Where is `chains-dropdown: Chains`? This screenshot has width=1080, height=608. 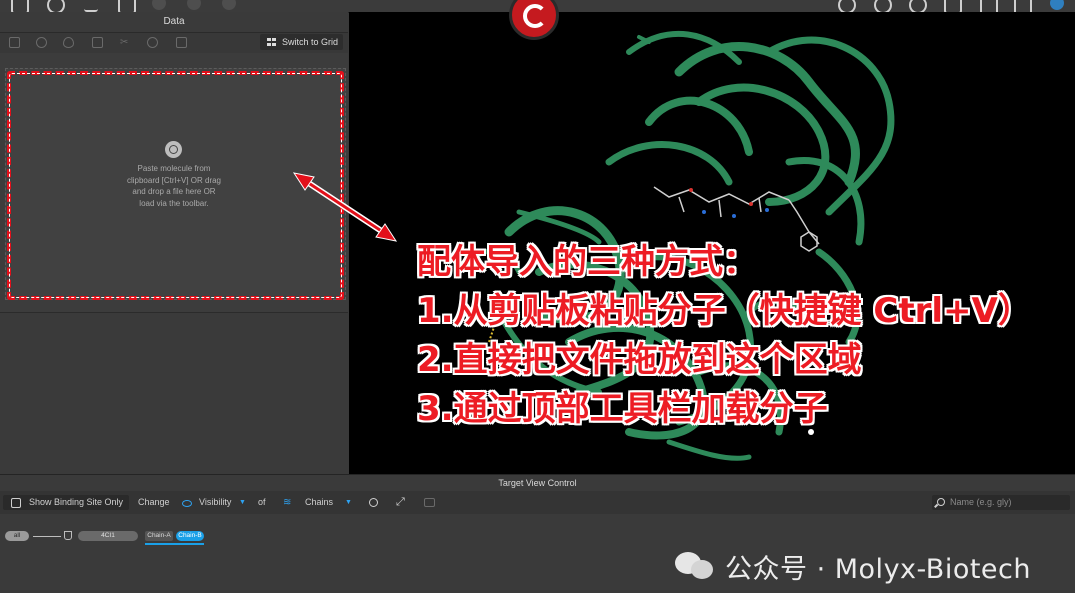
chains-dropdown: Chains is located at coordinates (319, 502).